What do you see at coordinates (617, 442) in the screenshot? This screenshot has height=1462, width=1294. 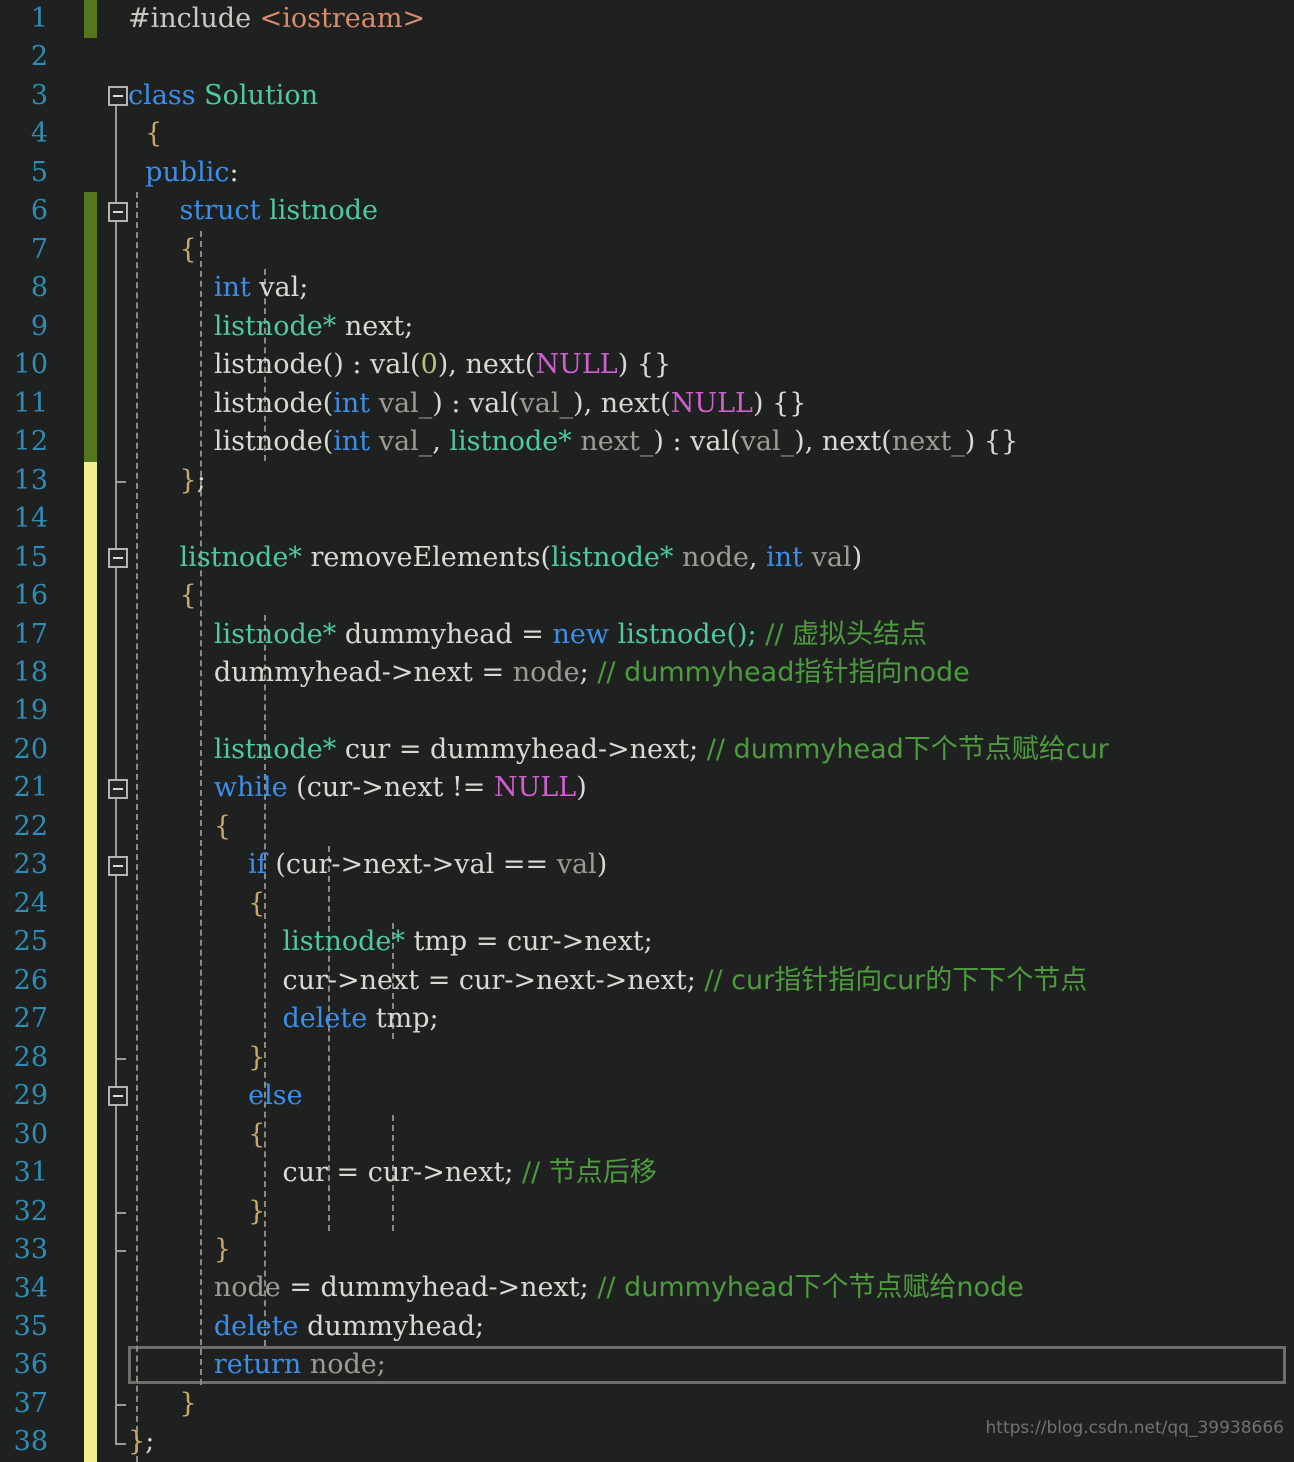 I see `param-next: next_` at bounding box center [617, 442].